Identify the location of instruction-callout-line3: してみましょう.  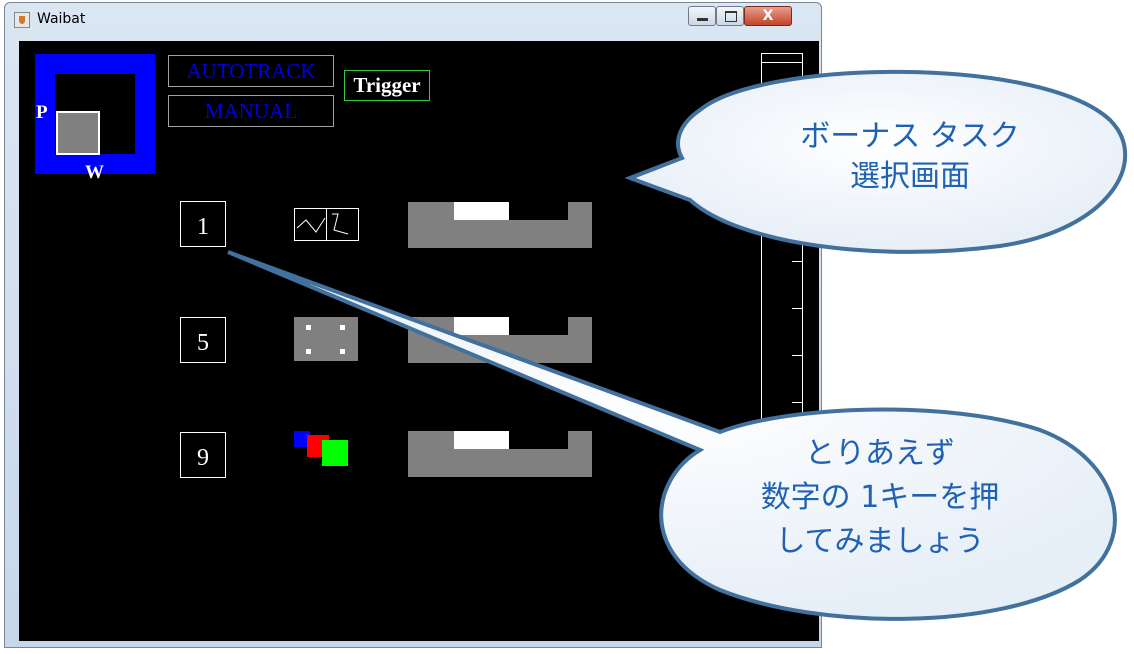
(880, 541).